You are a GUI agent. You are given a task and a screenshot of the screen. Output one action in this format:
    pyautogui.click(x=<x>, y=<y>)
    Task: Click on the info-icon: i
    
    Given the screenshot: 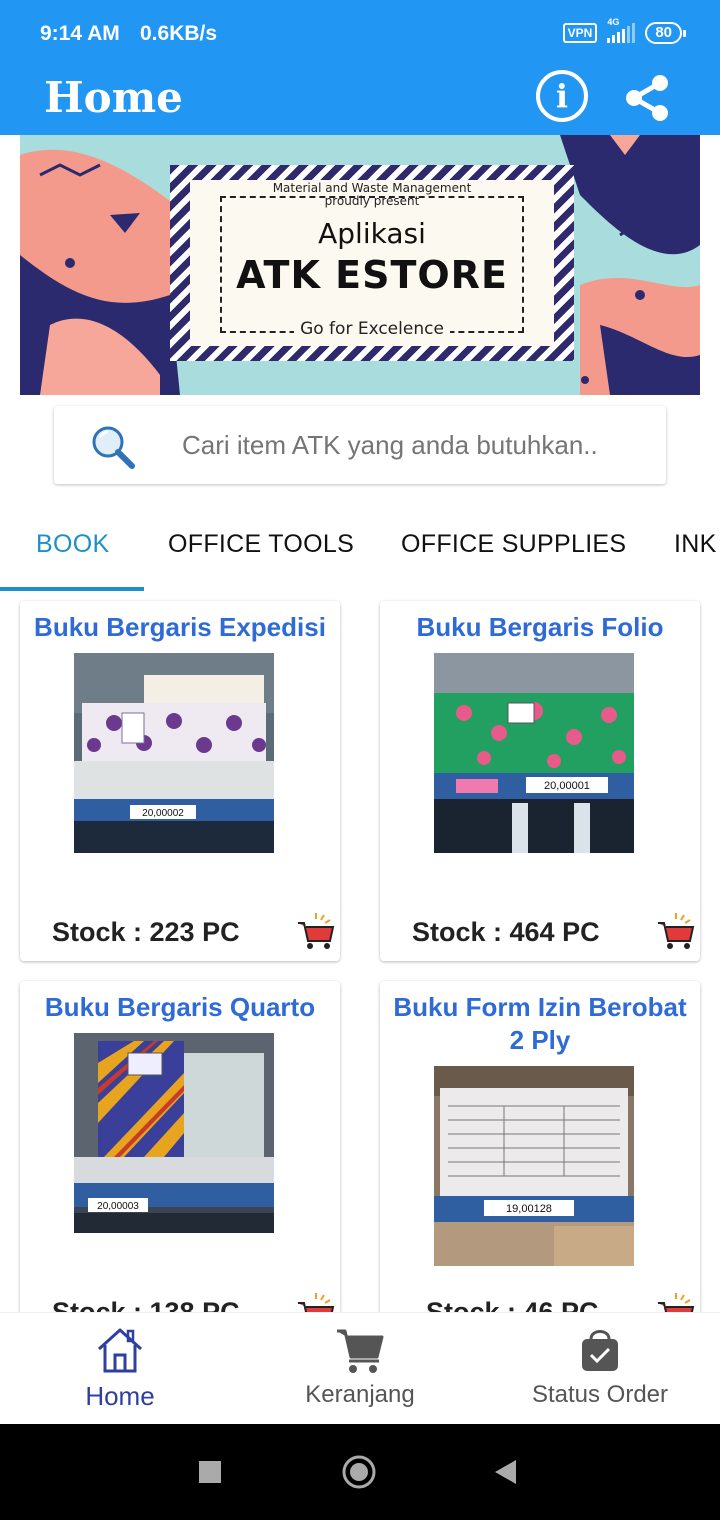 What is the action you would take?
    pyautogui.click(x=562, y=96)
    